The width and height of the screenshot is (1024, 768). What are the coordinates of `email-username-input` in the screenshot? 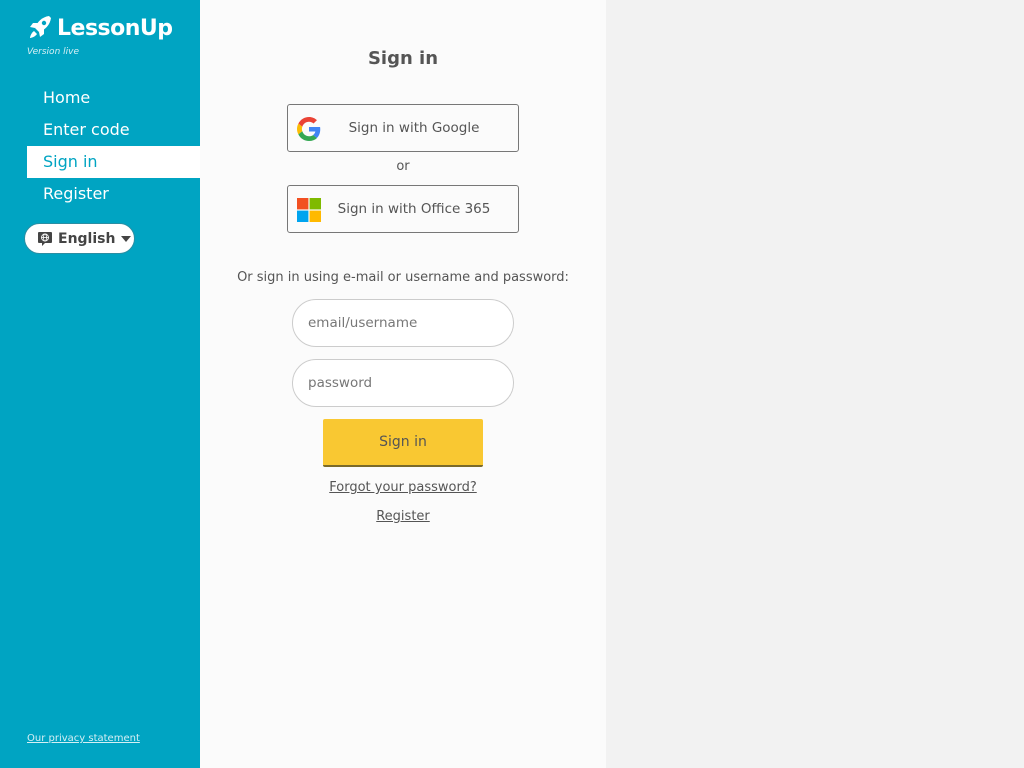 It's located at (403, 323).